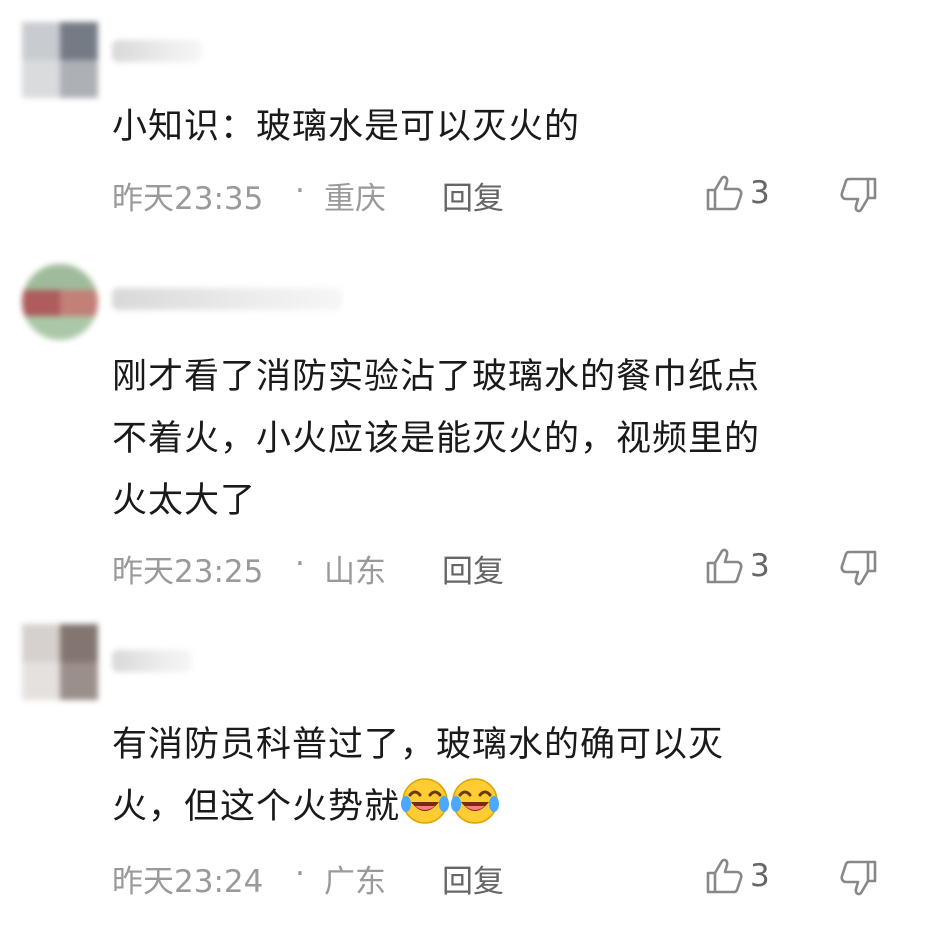  I want to click on comment-location: 山东, so click(355, 572).